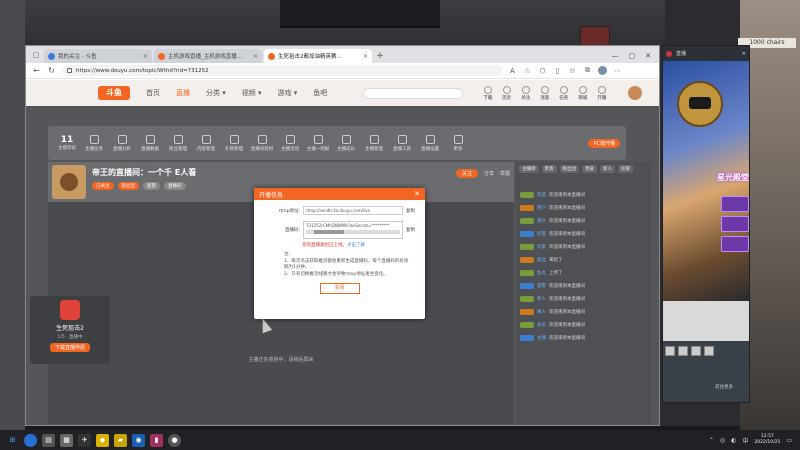  What do you see at coordinates (617, 70) in the screenshot?
I see `more-menu-icon: ⋯` at bounding box center [617, 70].